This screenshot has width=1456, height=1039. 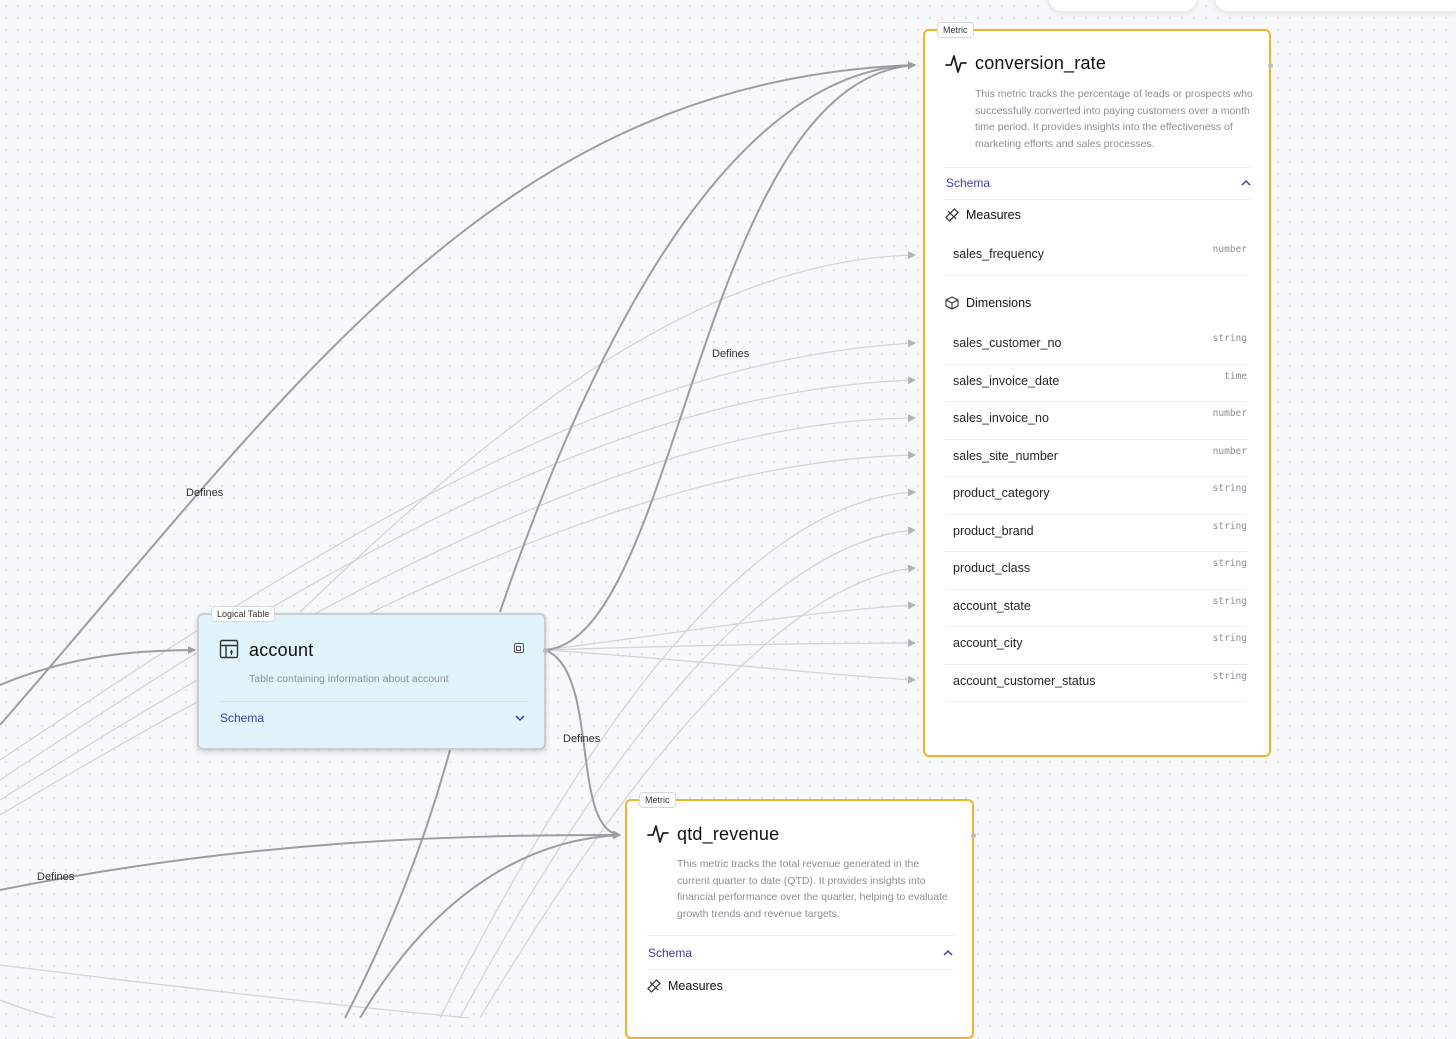 I want to click on field-name: account_state, so click(x=992, y=605).